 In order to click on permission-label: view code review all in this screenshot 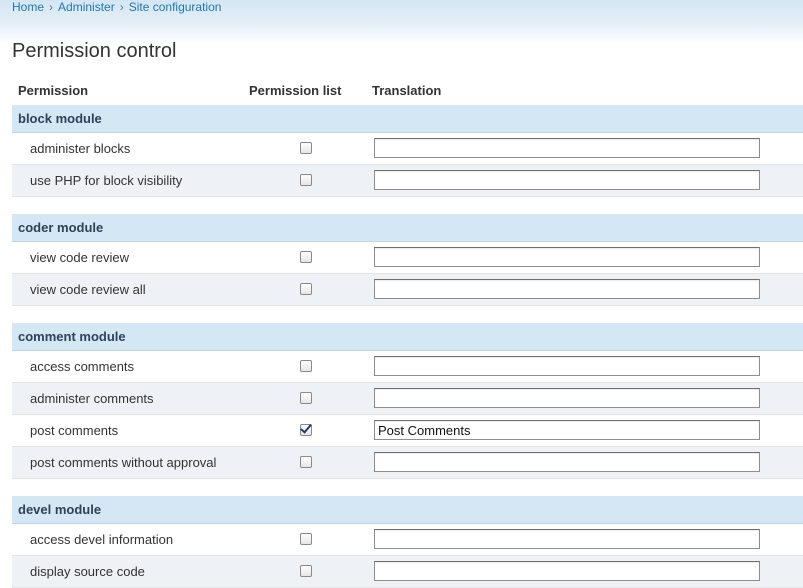, I will do `click(88, 289)`.